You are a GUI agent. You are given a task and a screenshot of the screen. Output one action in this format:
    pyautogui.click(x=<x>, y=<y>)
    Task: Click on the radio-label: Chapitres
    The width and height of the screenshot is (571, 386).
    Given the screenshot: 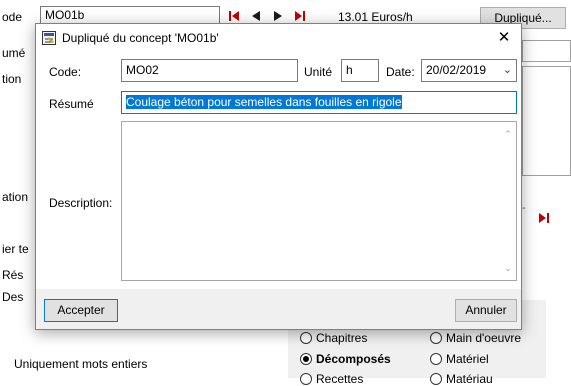 What is the action you would take?
    pyautogui.click(x=342, y=338)
    